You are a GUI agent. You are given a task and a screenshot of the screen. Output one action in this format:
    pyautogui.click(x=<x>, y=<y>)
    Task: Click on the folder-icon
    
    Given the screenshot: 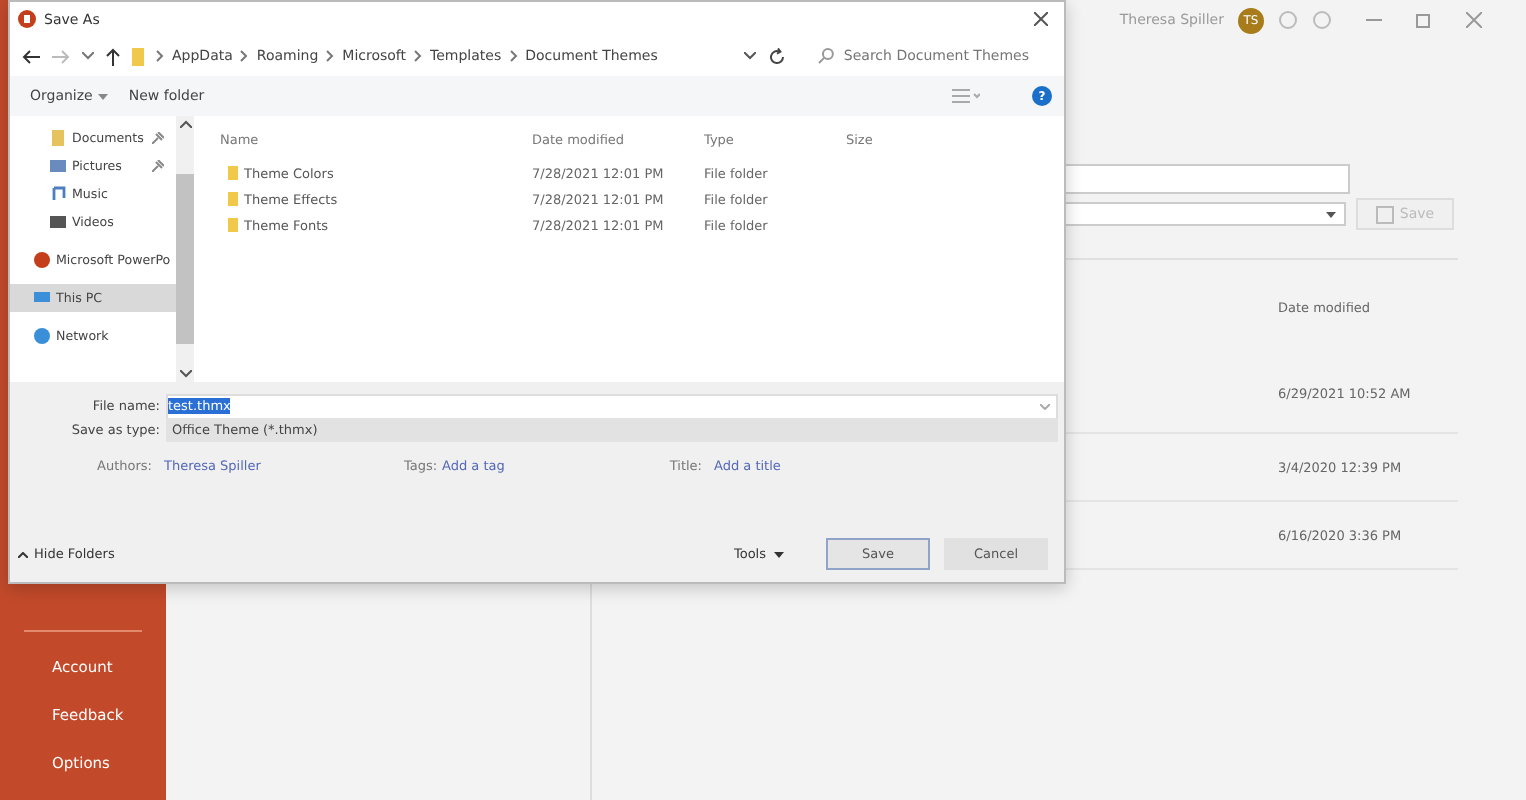 What is the action you would take?
    pyautogui.click(x=138, y=56)
    